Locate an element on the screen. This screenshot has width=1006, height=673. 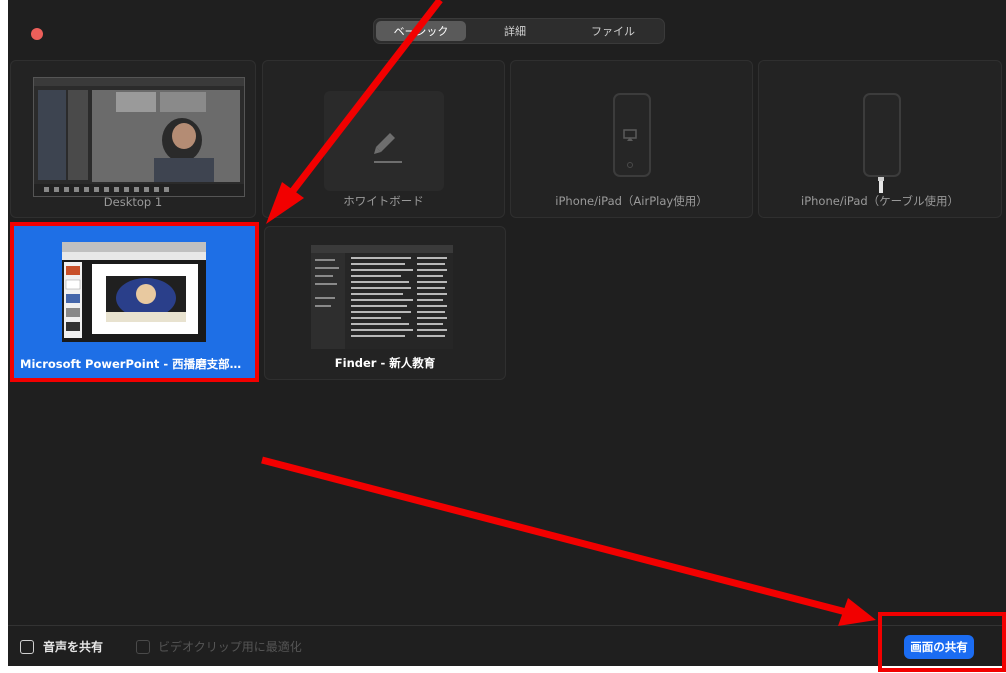
annotation-arrow-to-powerpoint is located at coordinates (366, 97).